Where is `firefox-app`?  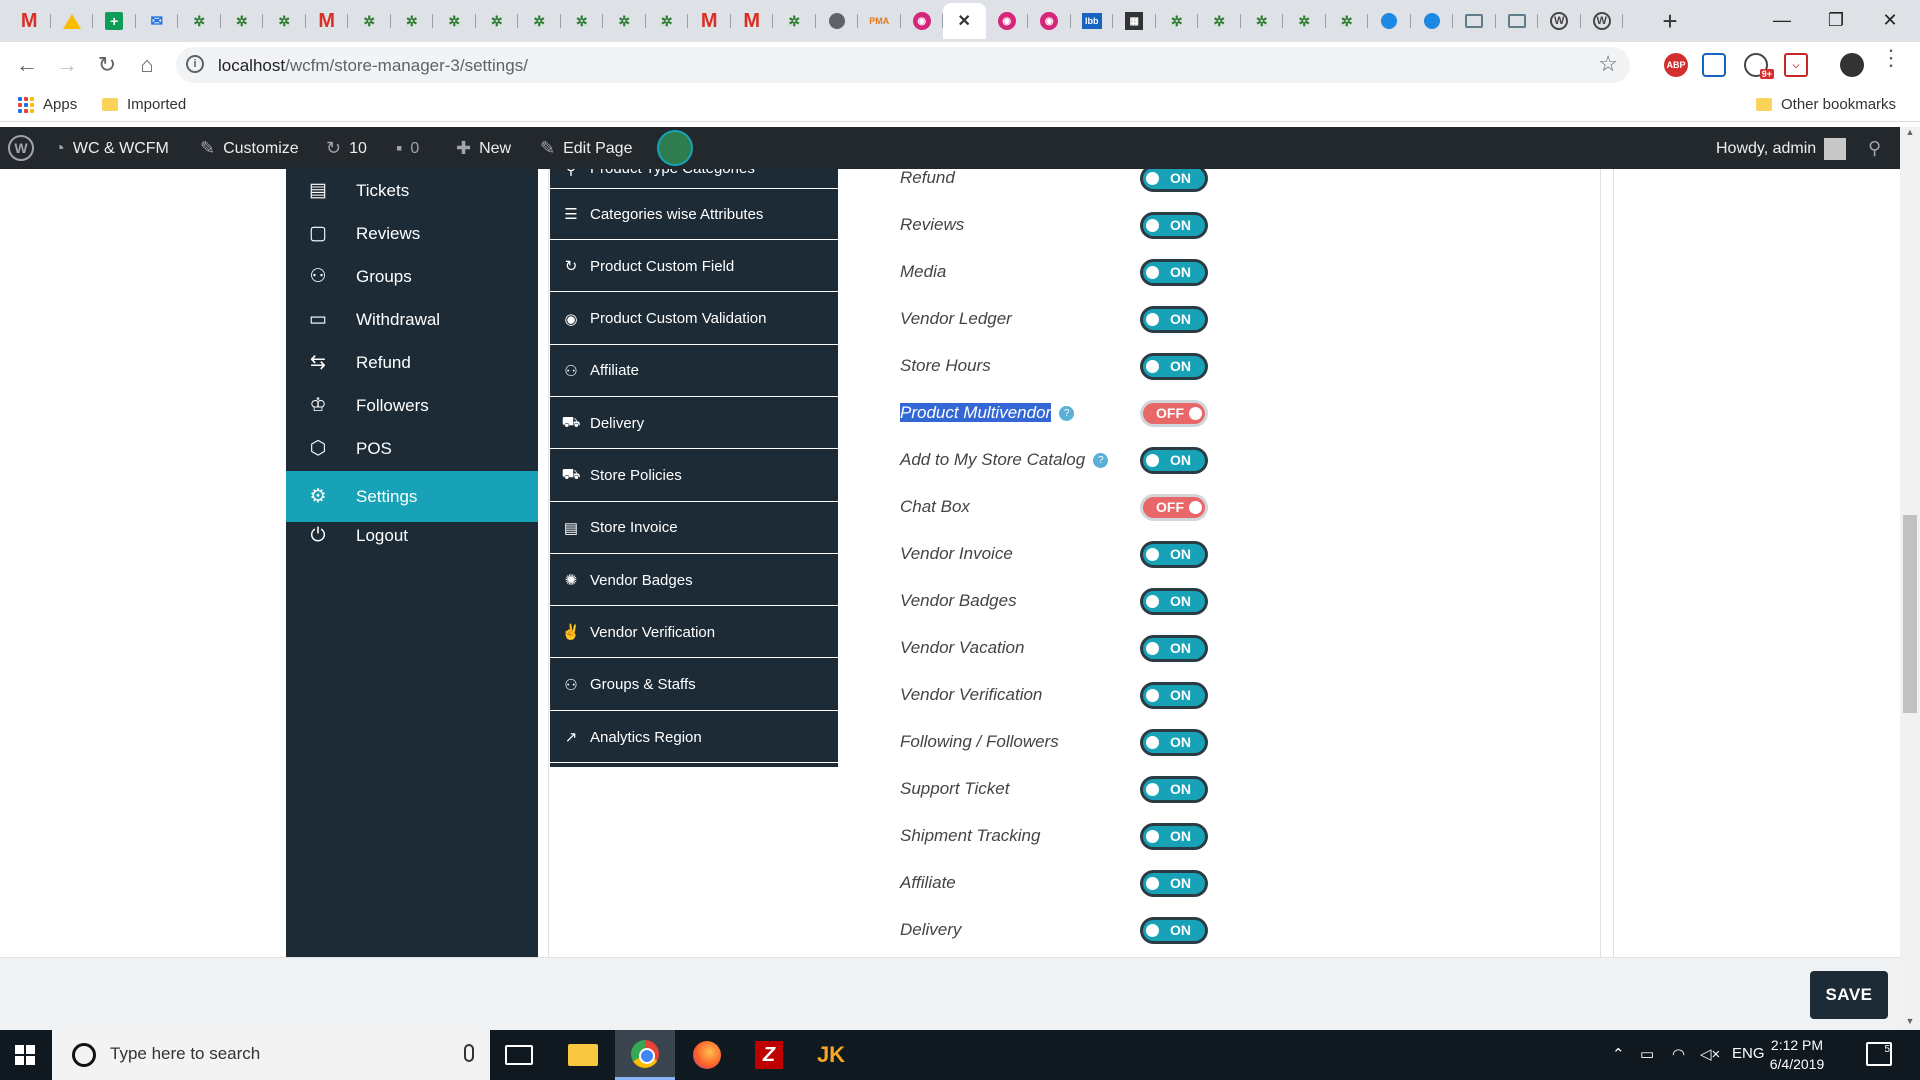
firefox-app is located at coordinates (707, 1055).